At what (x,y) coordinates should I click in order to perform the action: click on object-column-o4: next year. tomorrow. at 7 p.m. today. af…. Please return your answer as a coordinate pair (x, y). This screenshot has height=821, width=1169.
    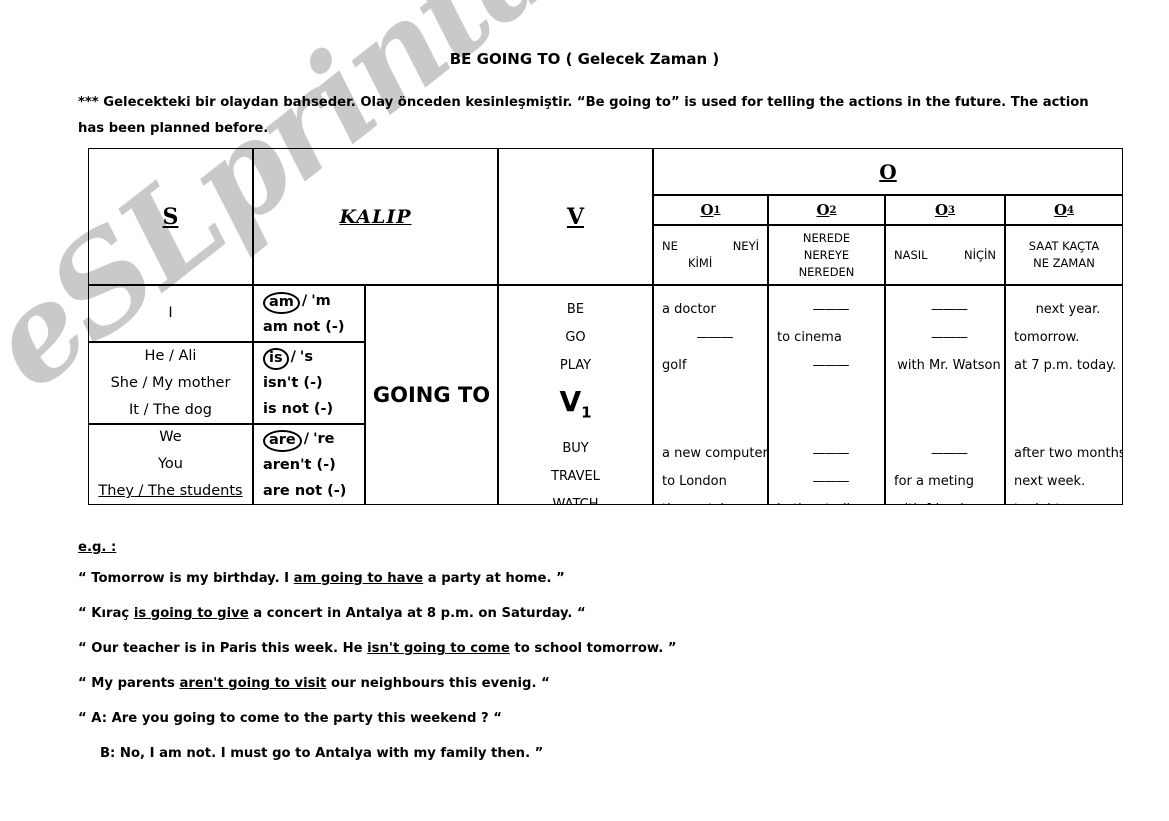
    Looking at the image, I should click on (1064, 395).